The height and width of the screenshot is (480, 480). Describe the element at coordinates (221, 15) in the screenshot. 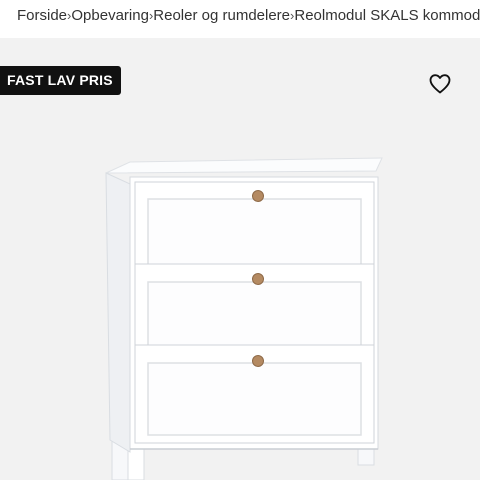

I see `breadcrumb-link-reoler: Reoler og rumdelere` at that location.